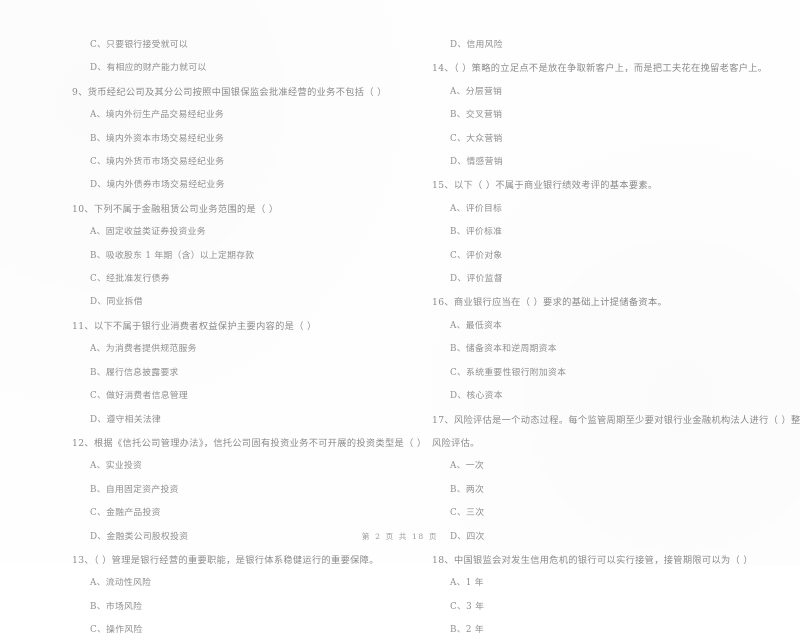 The height and width of the screenshot is (643, 800). Describe the element at coordinates (126, 419) in the screenshot. I see `option-item: D、遵守相关法律` at that location.